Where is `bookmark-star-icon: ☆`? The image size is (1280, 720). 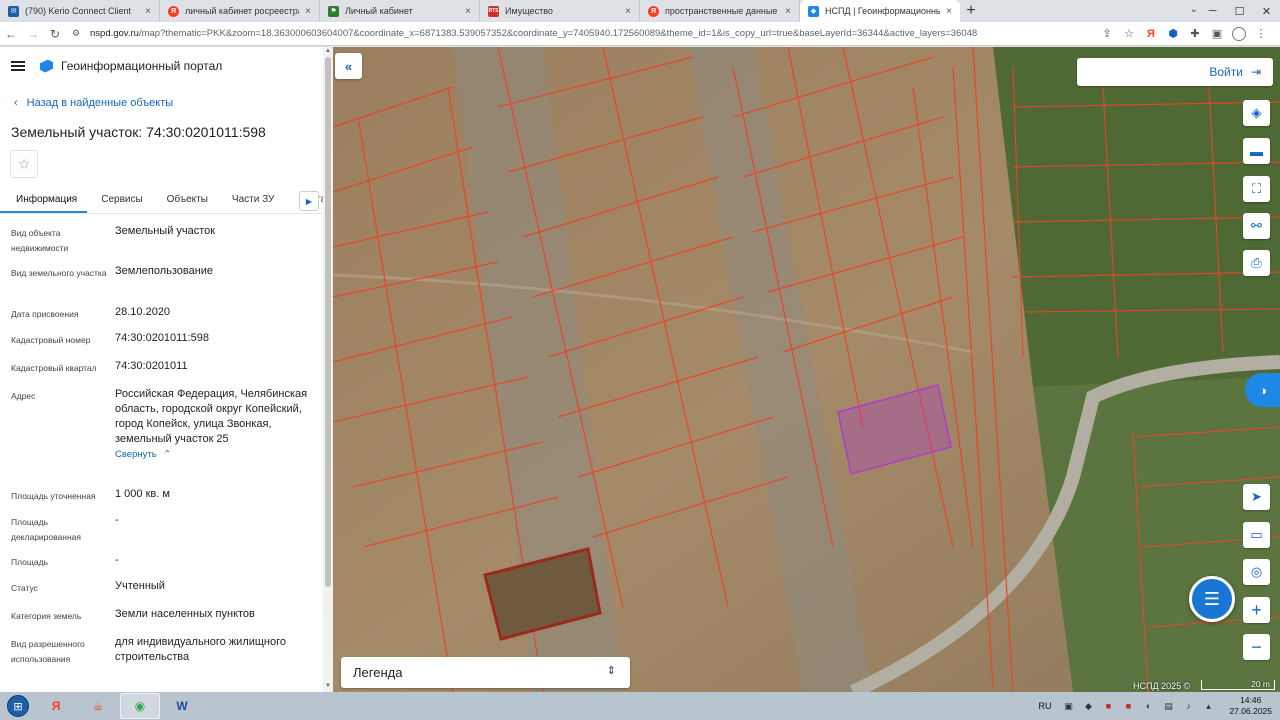 bookmark-star-icon: ☆ is located at coordinates (1129, 34).